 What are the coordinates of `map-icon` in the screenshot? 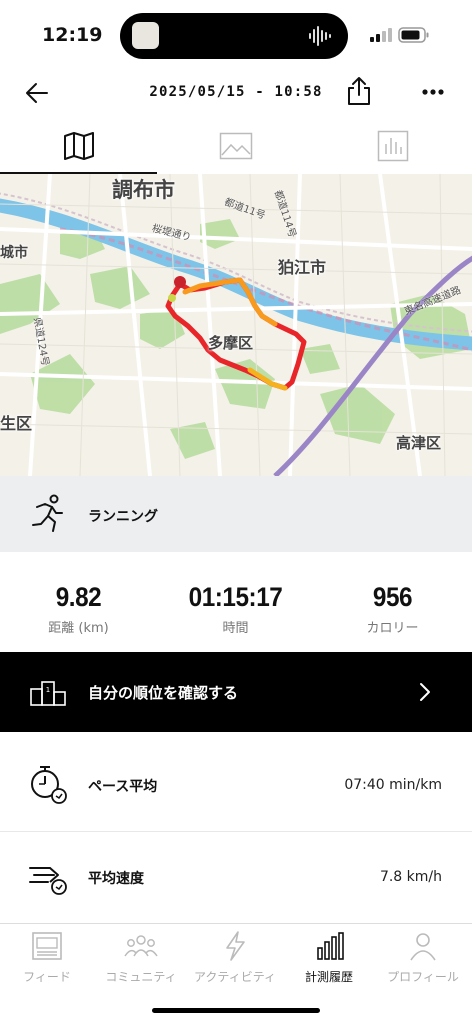 It's located at (78, 146).